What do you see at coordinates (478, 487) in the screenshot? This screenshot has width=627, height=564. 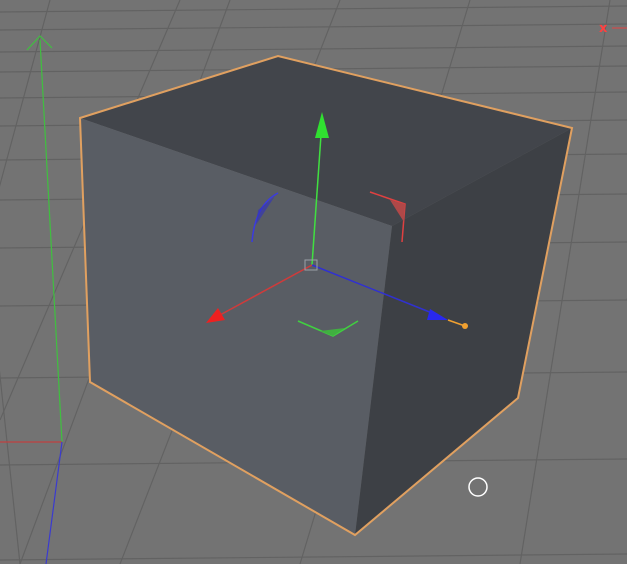 I see `cursor-circle-icon` at bounding box center [478, 487].